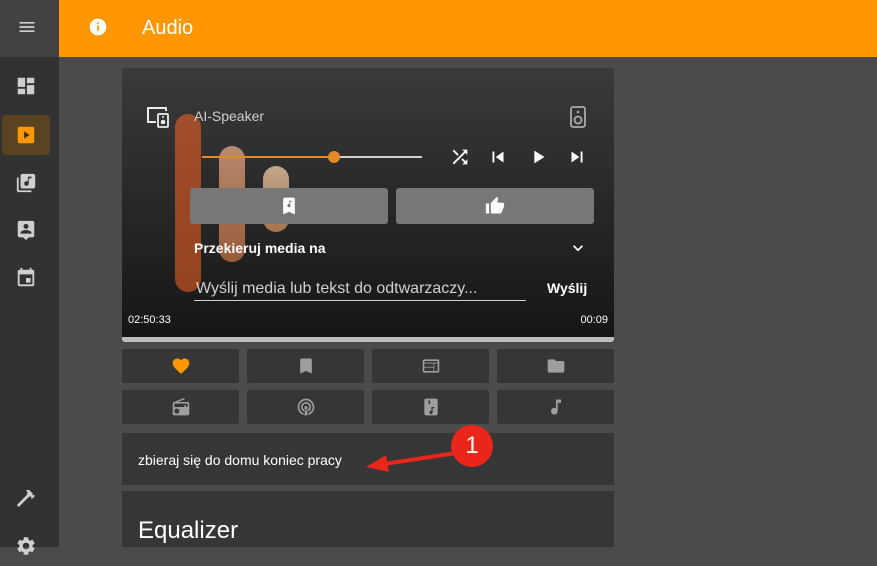 The width and height of the screenshot is (877, 566). I want to click on sidebar-top, so click(29, 28).